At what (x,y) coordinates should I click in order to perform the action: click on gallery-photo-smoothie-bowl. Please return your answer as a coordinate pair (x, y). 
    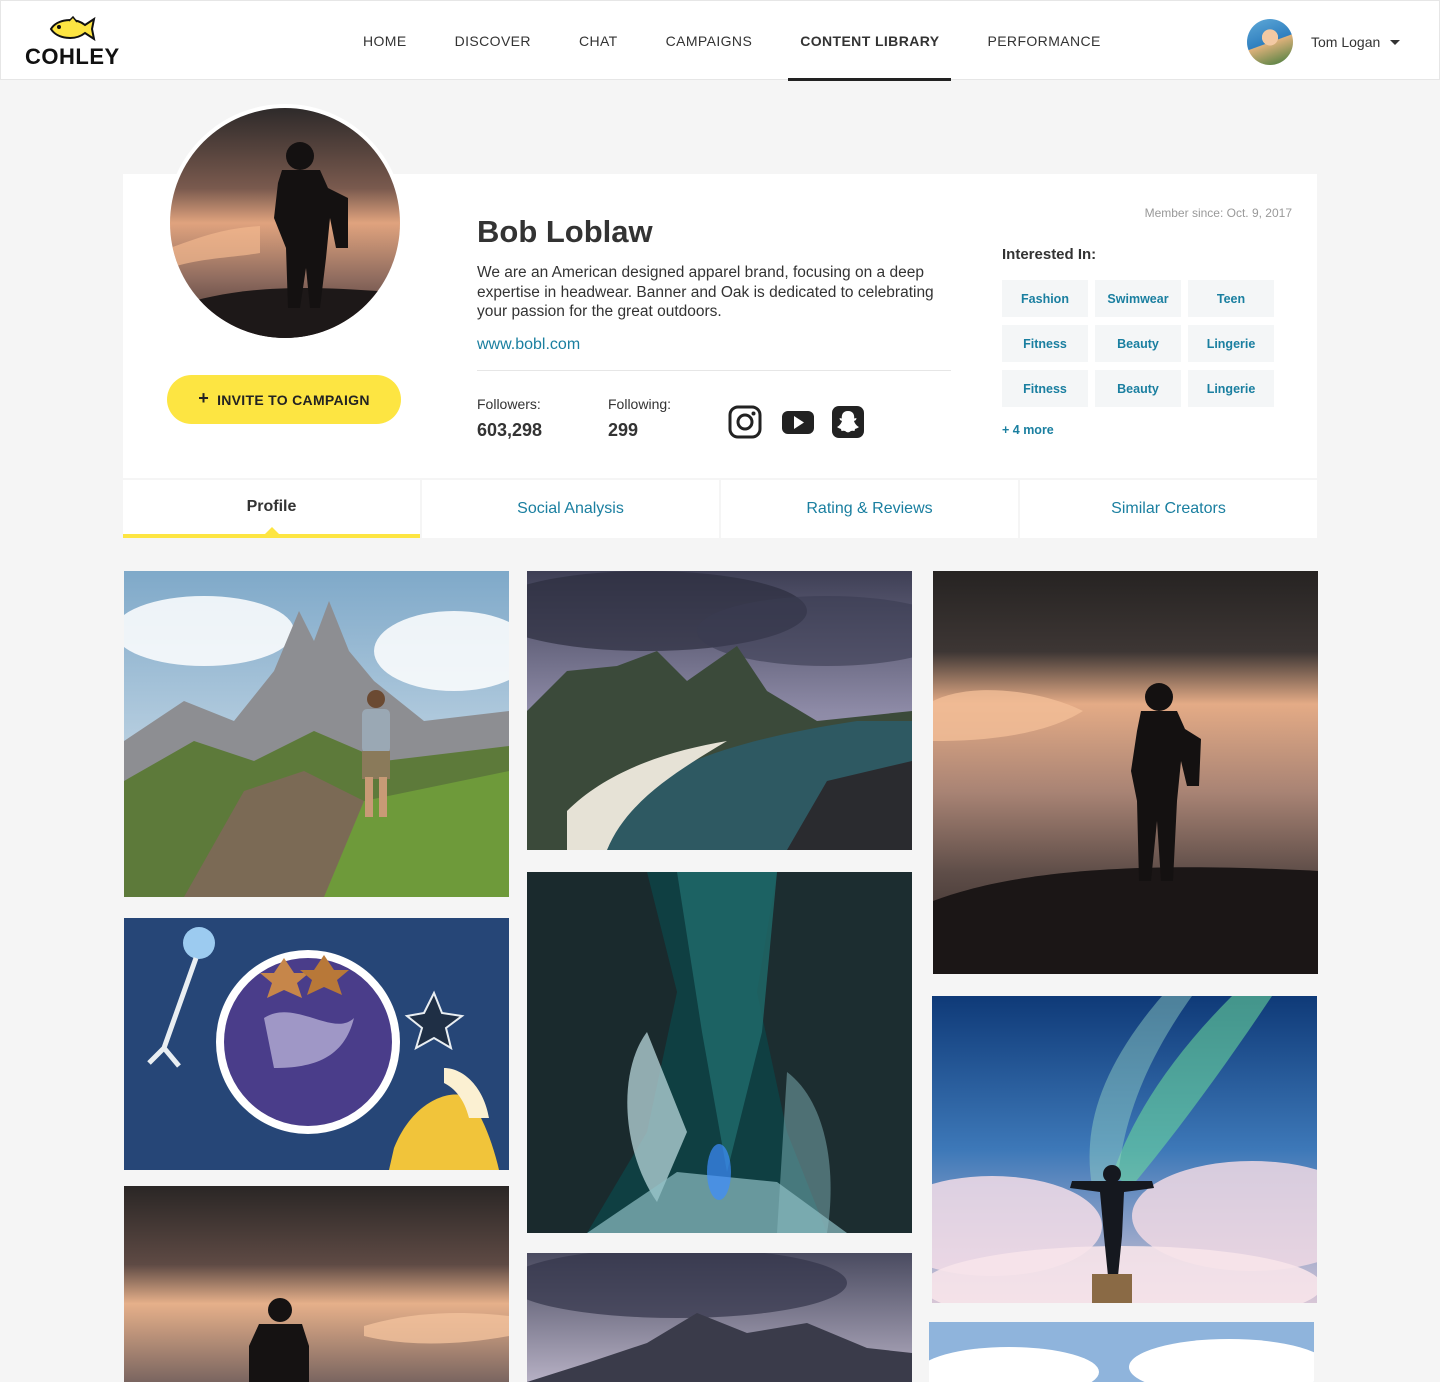
    Looking at the image, I should click on (316, 1044).